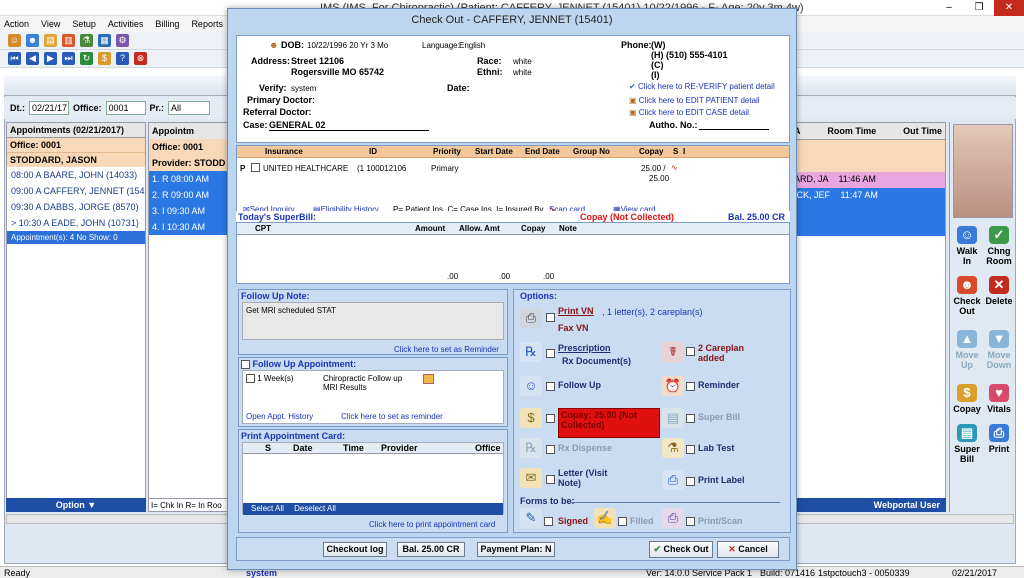 The height and width of the screenshot is (578, 1024). What do you see at coordinates (681, 549) in the screenshot?
I see `check-out-button: ✔ Check Out` at bounding box center [681, 549].